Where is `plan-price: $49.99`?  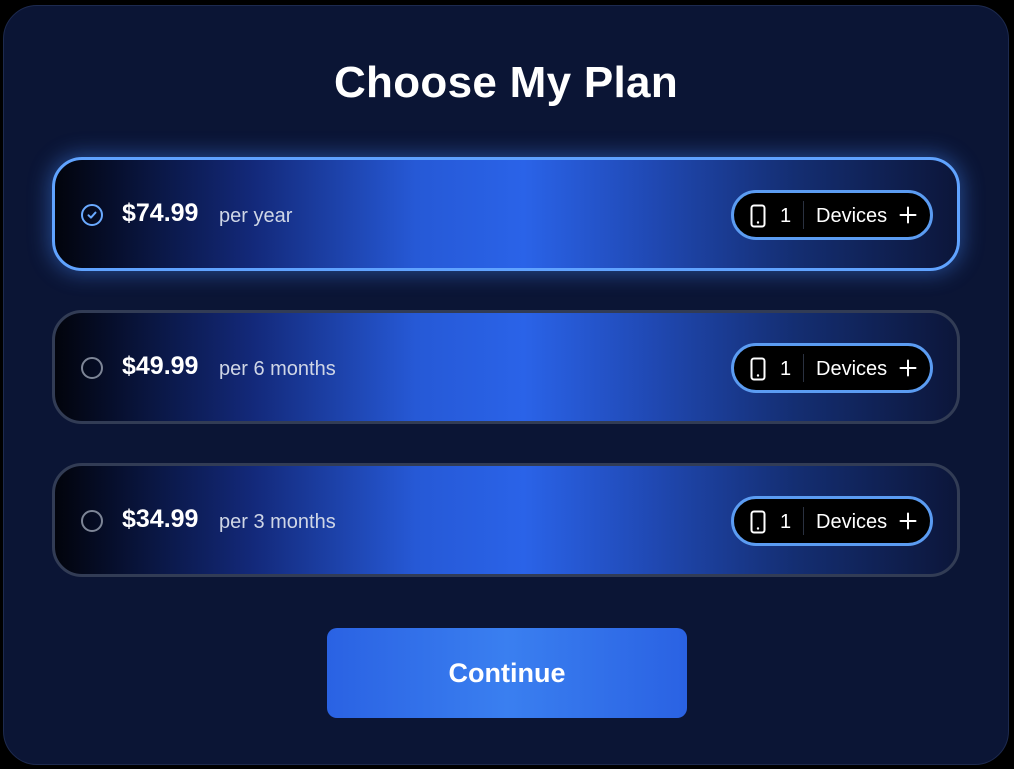
plan-price: $49.99 is located at coordinates (160, 366).